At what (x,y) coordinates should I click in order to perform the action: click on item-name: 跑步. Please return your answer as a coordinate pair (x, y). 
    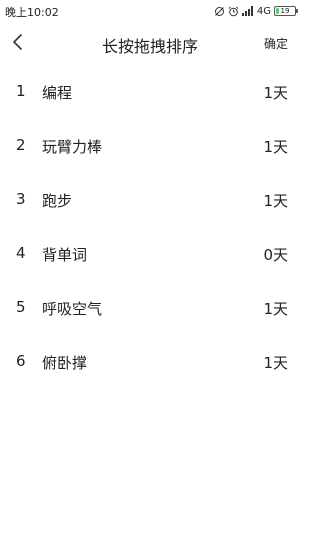
    Looking at the image, I should click on (57, 201).